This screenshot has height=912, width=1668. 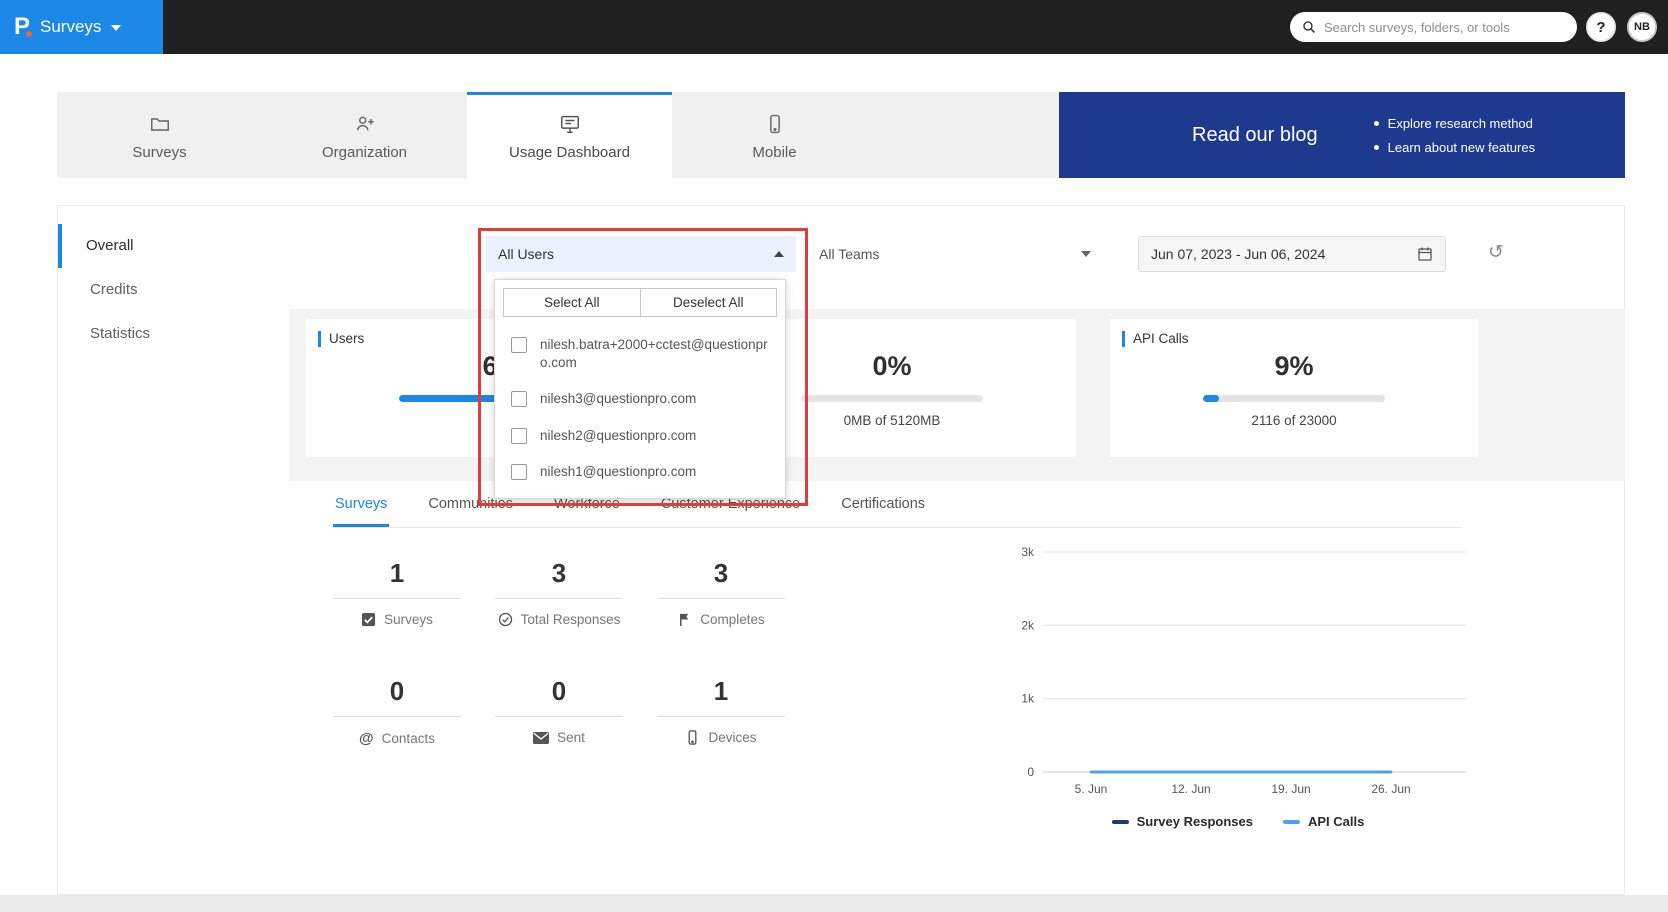 I want to click on organization-icon, so click(x=365, y=124).